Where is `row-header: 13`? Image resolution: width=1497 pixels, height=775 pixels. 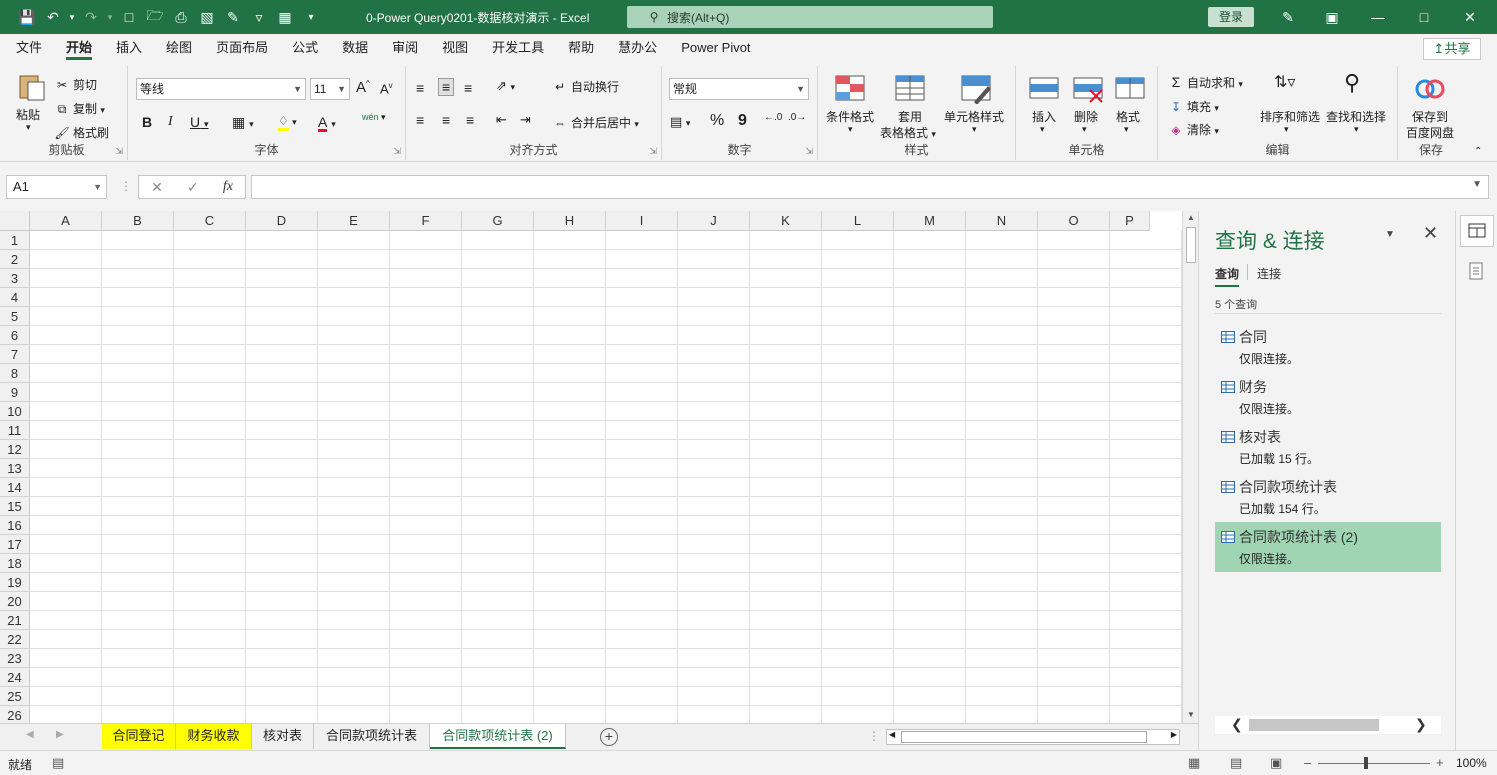 row-header: 13 is located at coordinates (15, 468).